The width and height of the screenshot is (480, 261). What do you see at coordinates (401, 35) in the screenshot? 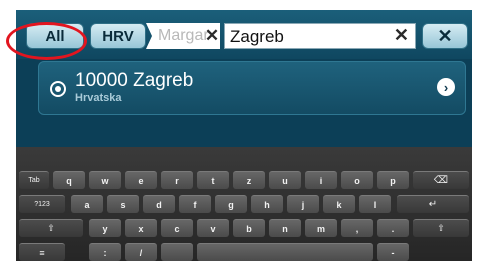
I see `clear-search-icon: ✕` at bounding box center [401, 35].